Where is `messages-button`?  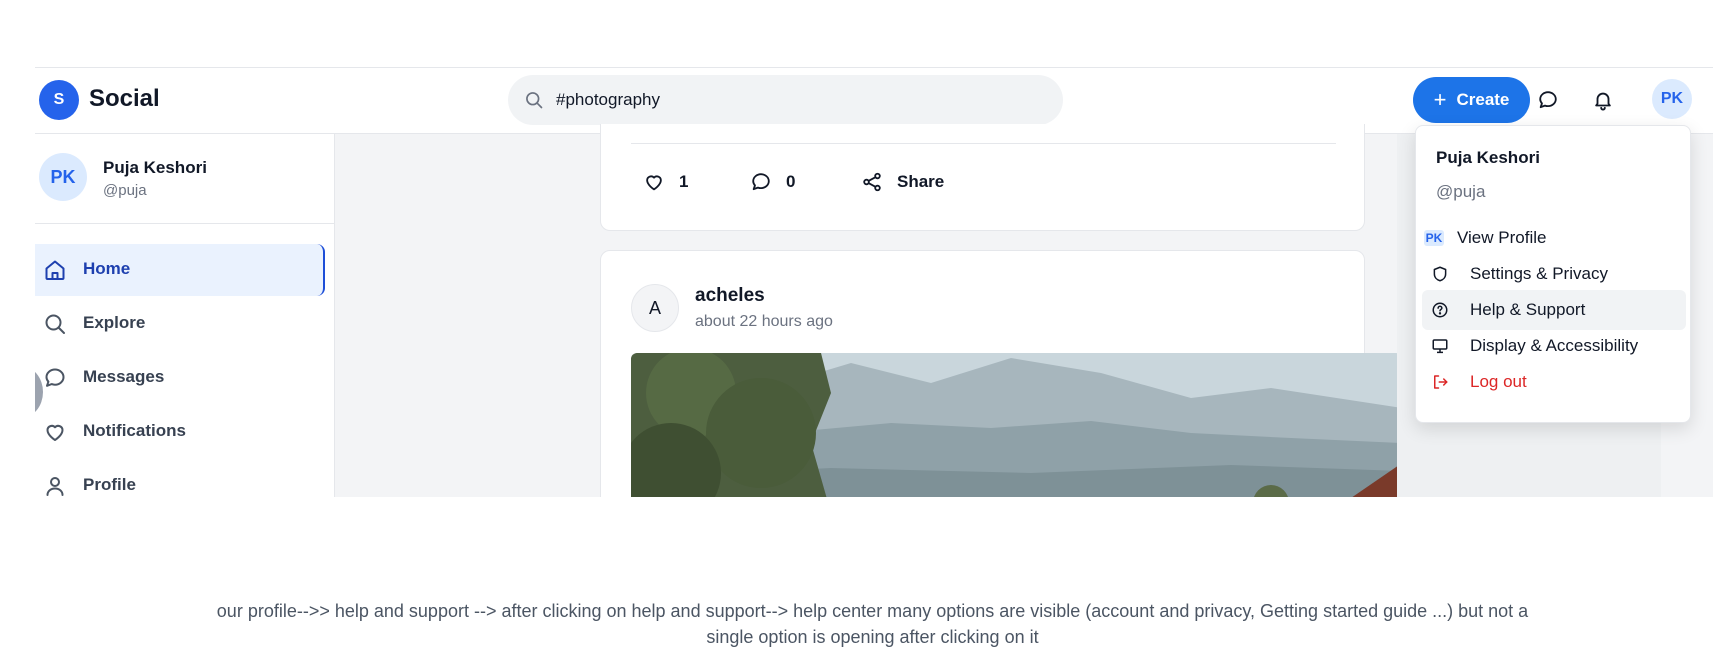 messages-button is located at coordinates (1548, 100).